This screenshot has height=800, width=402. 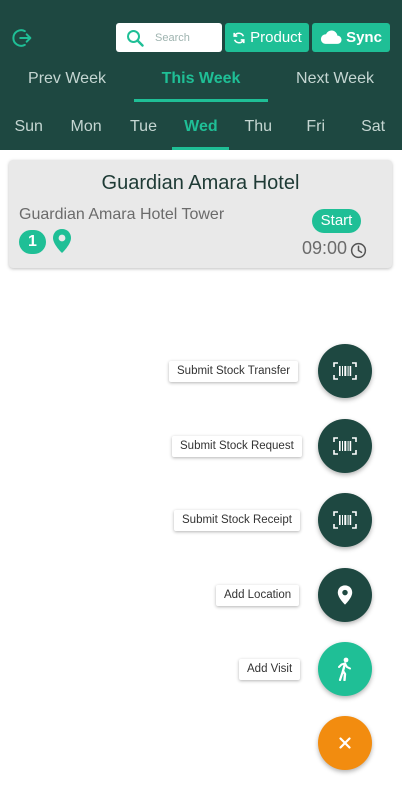 What do you see at coordinates (200, 183) in the screenshot?
I see `visit-card-title: Guardian Amara Hotel` at bounding box center [200, 183].